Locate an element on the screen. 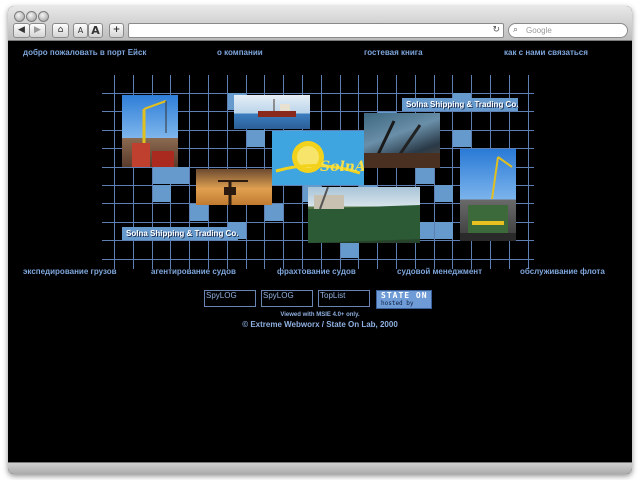 This screenshot has height=480, width=640. search-placeholder: Google is located at coordinates (539, 30).